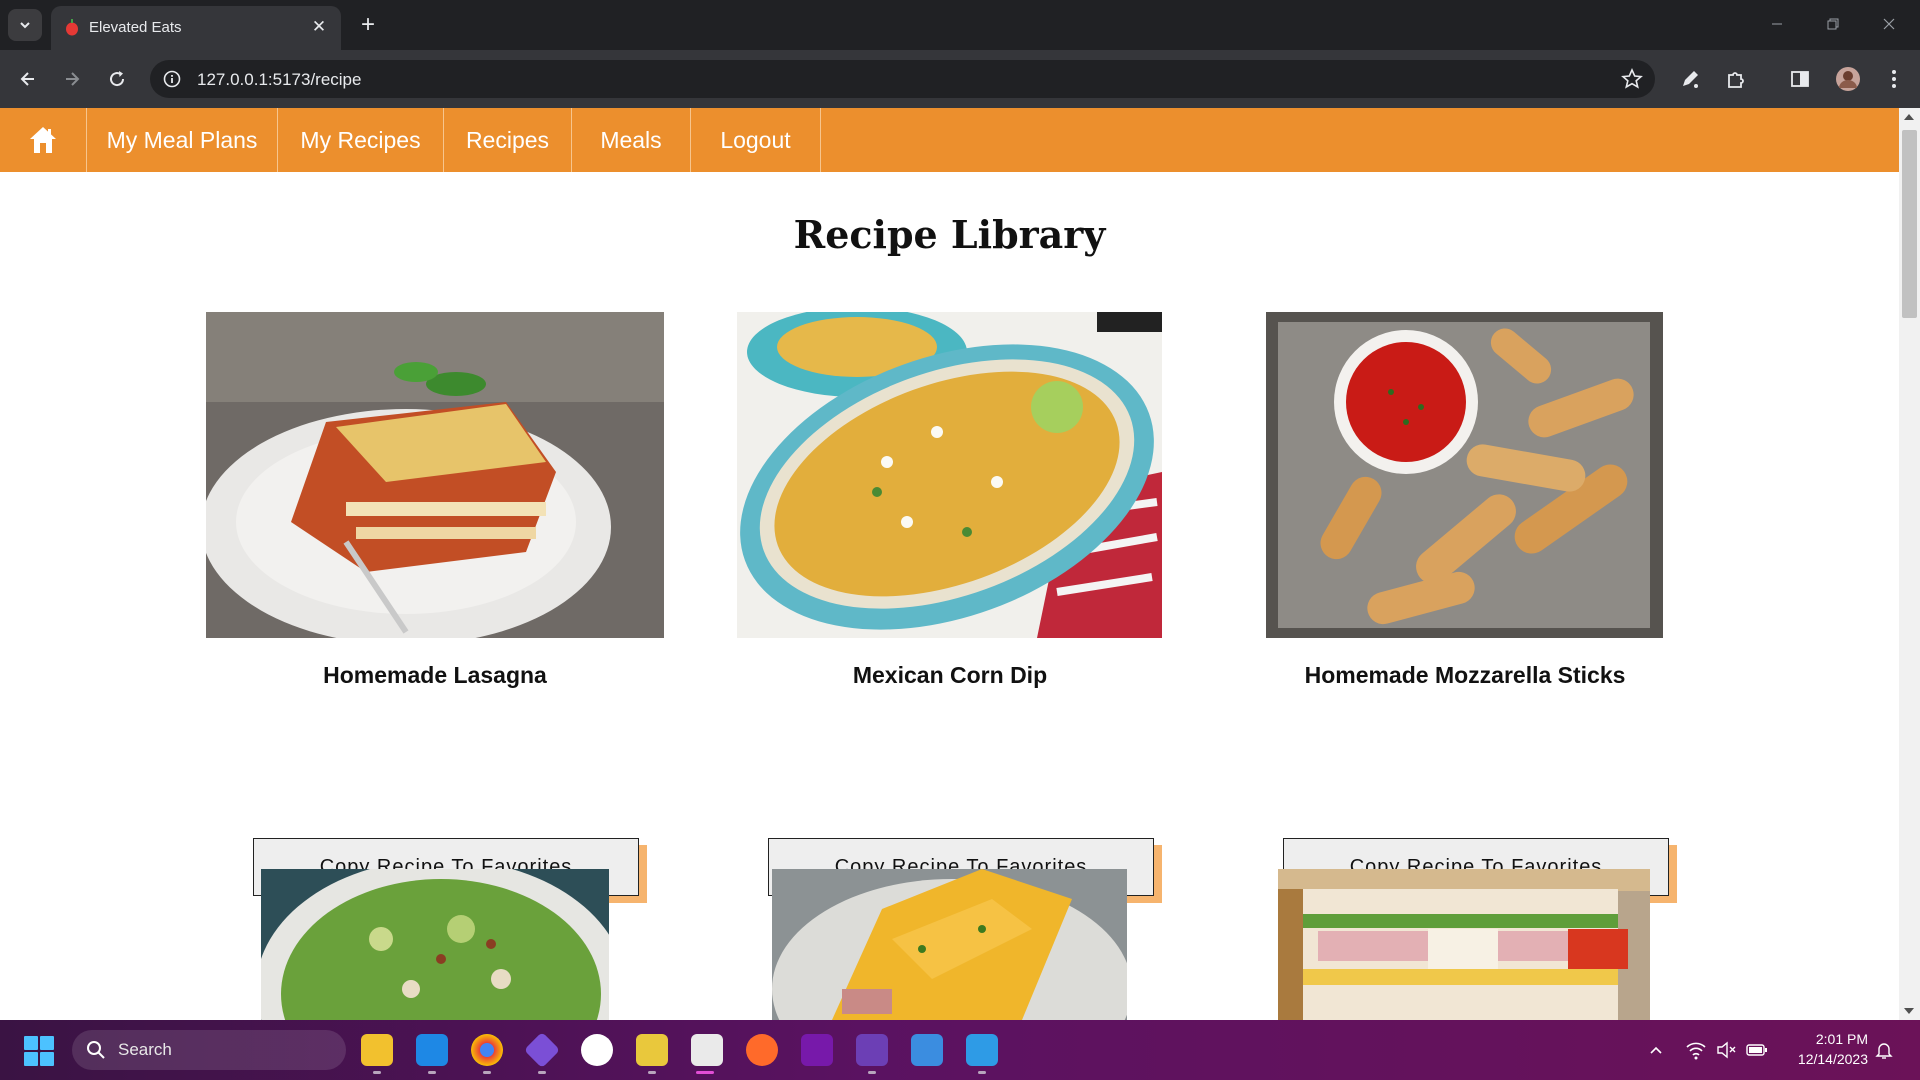 The image size is (1920, 1080). I want to click on visual-studio-icon, so click(872, 1050).